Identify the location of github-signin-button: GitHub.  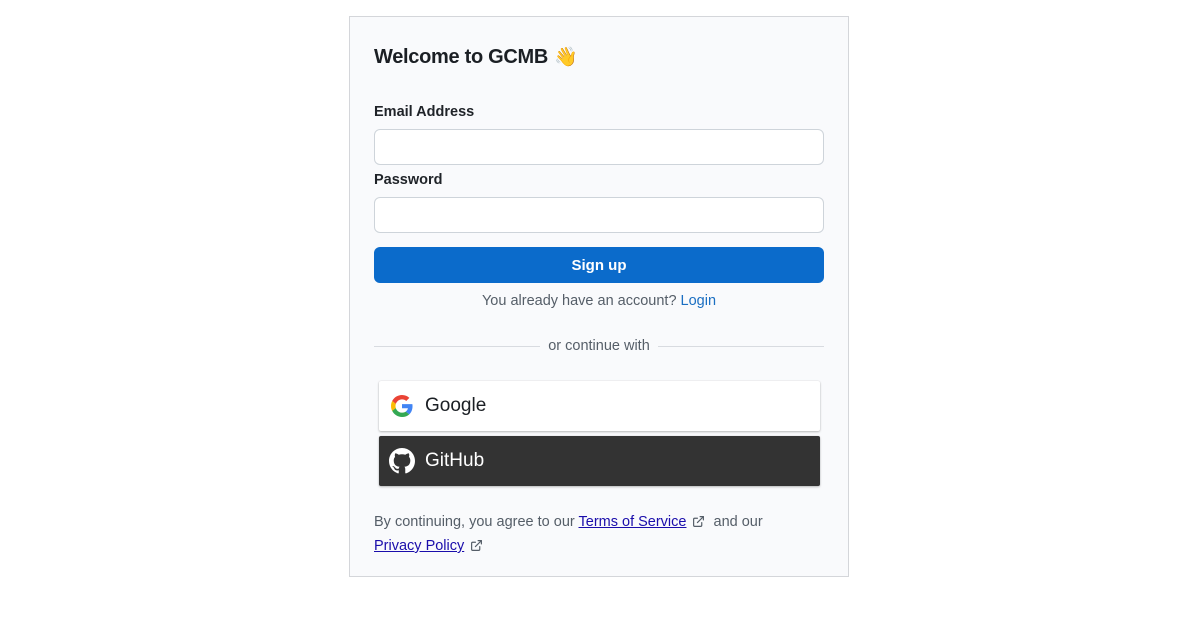
(599, 461).